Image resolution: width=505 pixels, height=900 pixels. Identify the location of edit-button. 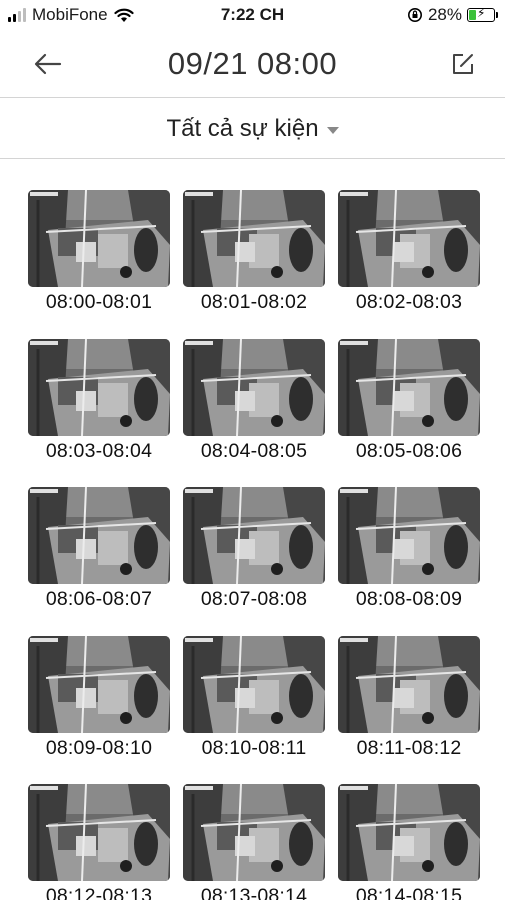
(463, 64).